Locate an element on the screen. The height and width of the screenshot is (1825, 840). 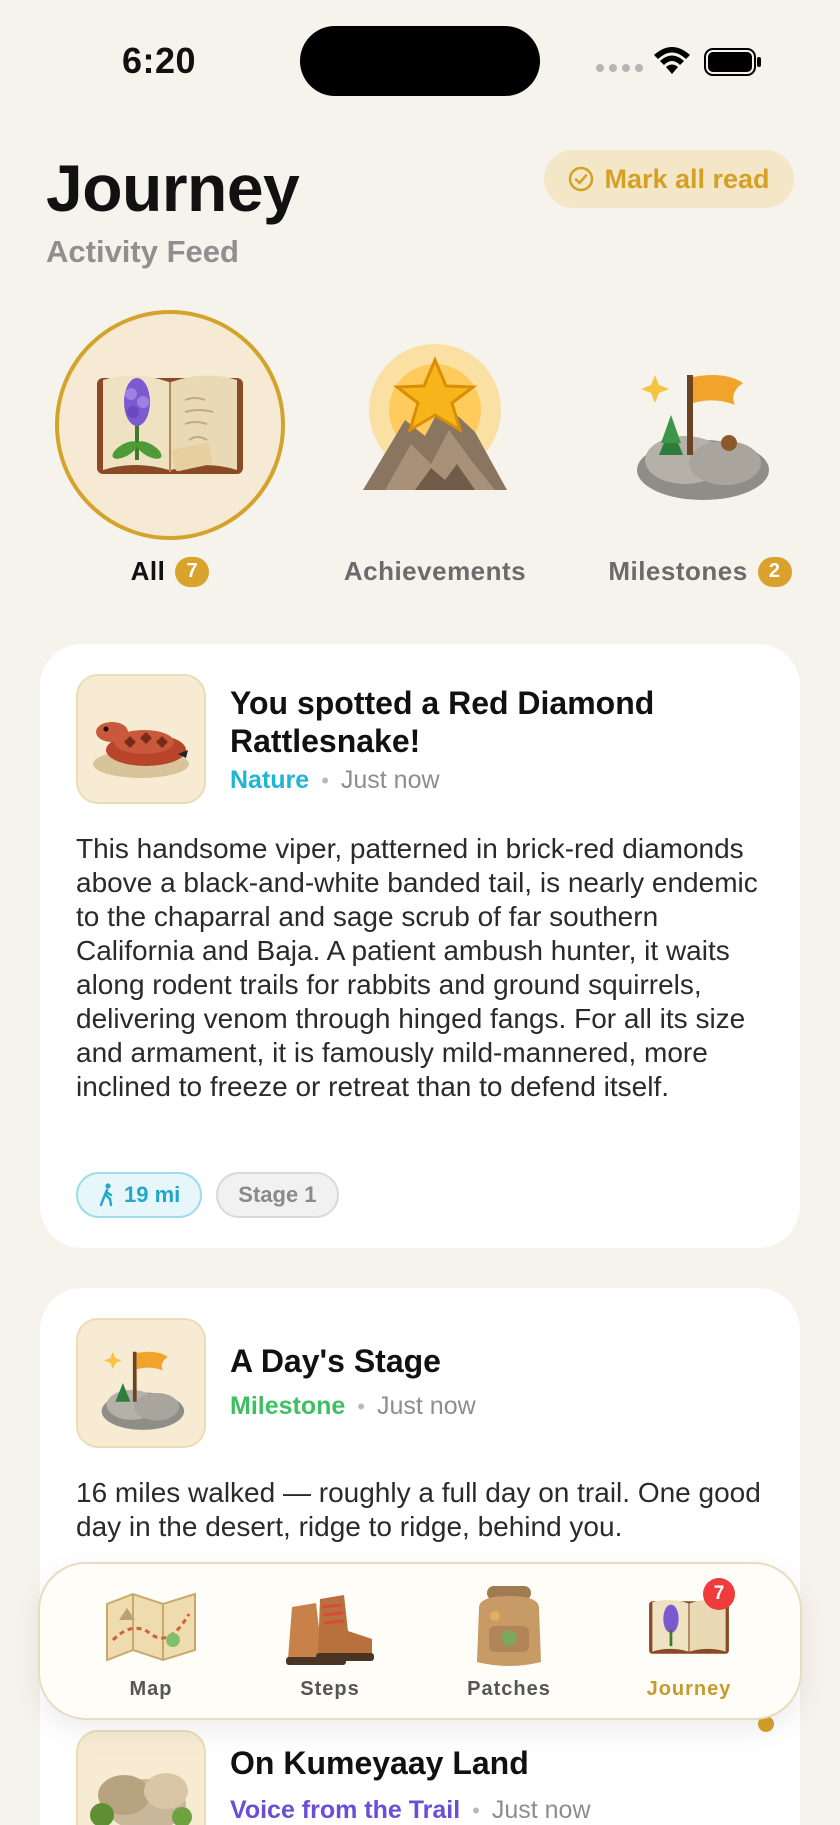
trail-map-icon is located at coordinates (151, 1627).